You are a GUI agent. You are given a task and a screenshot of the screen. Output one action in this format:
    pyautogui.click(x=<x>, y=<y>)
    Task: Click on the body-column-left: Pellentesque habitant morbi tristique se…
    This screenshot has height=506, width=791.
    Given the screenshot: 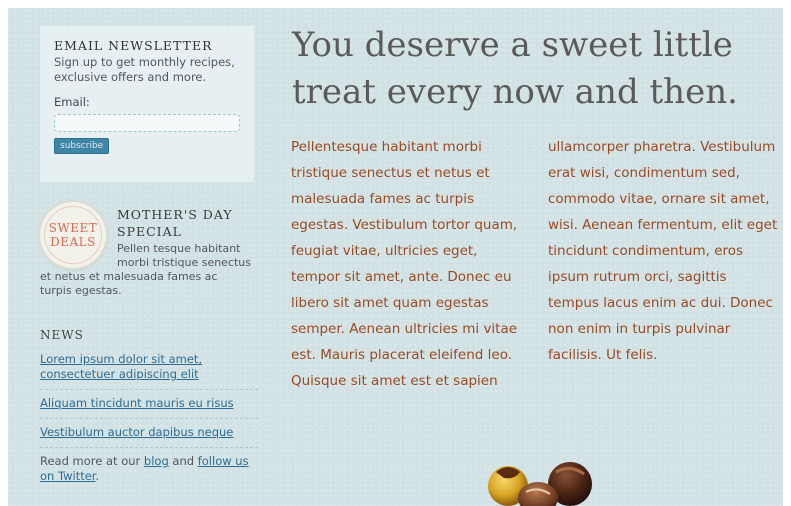 What is the action you would take?
    pyautogui.click(x=404, y=264)
    